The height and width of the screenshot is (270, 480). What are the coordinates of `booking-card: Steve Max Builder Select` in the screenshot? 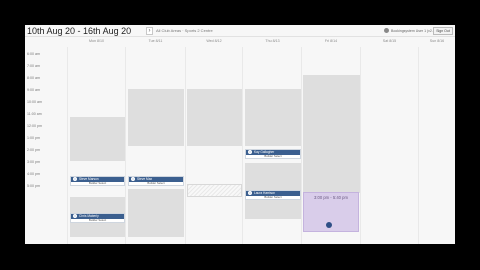 It's located at (156, 181).